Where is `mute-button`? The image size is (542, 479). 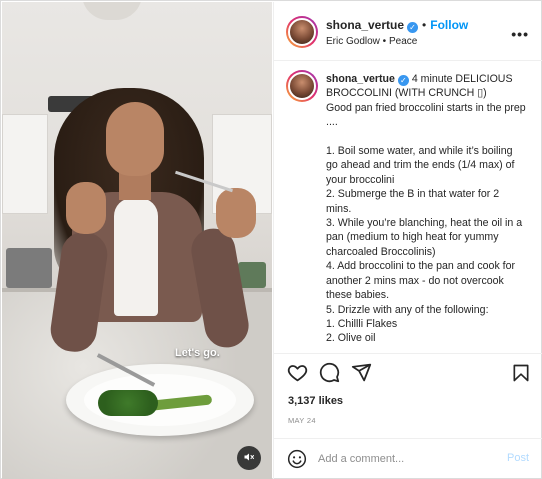 mute-button is located at coordinates (249, 458).